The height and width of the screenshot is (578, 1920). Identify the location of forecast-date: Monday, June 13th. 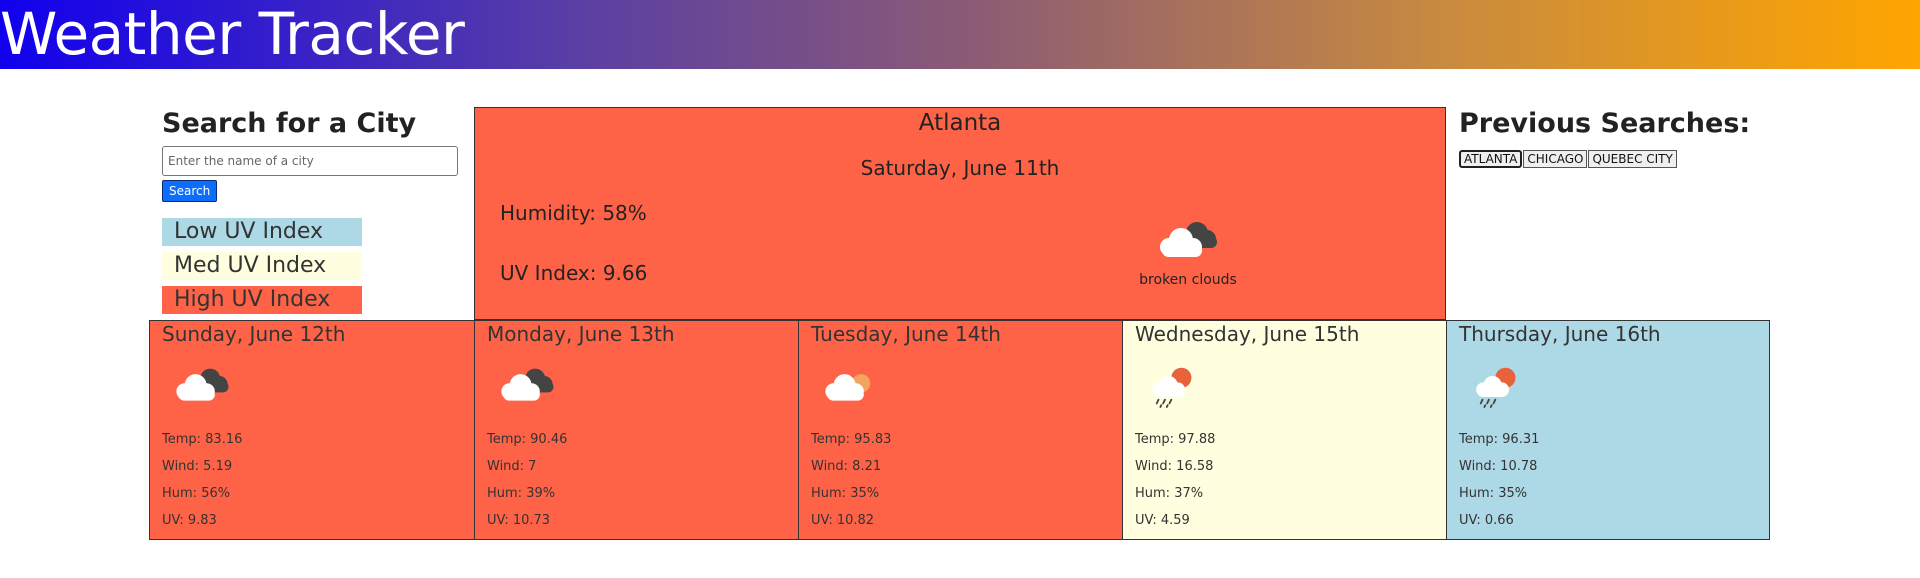
(581, 334).